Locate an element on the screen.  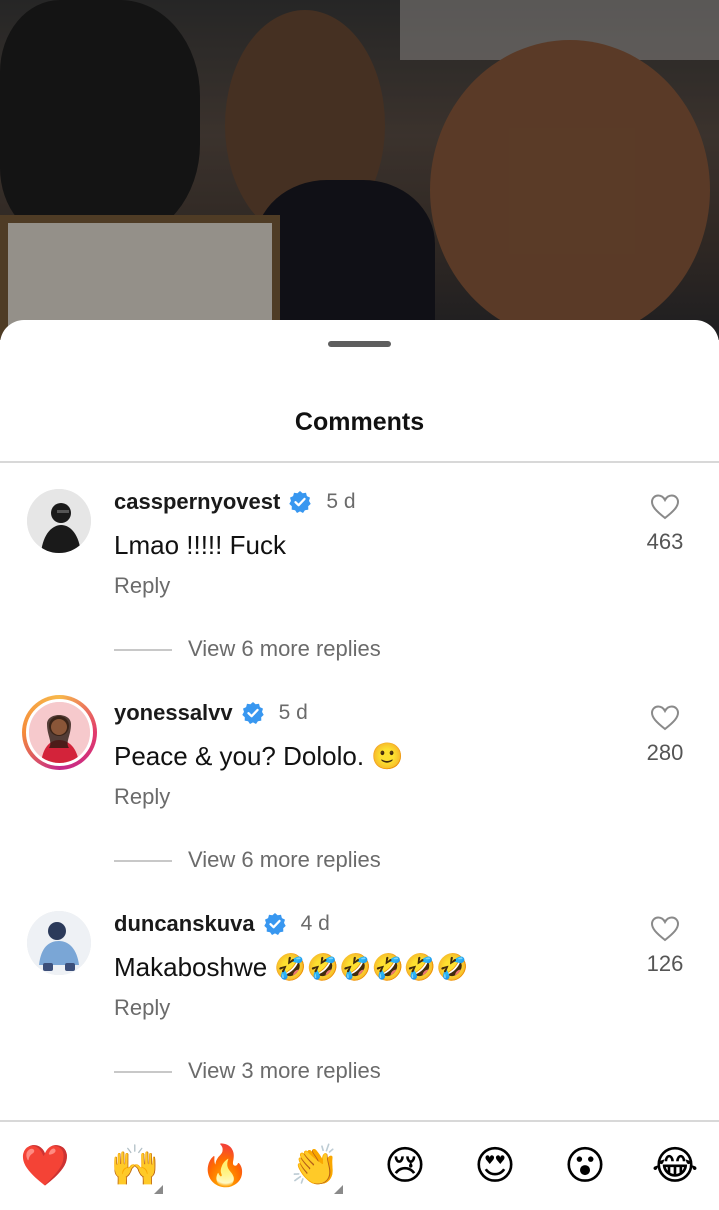
emoji-raised-hands-button: 🙌 is located at coordinates (135, 1166).